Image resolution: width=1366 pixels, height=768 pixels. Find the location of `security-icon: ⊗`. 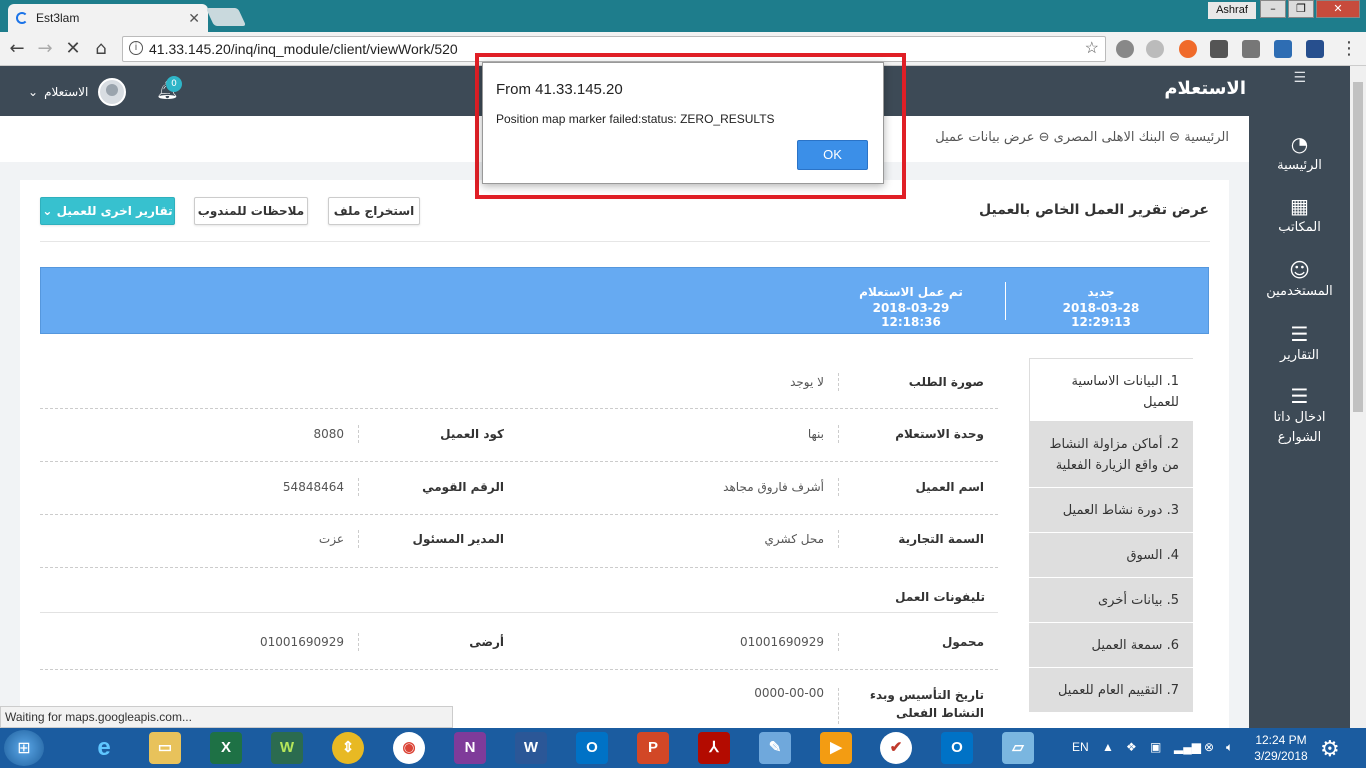

security-icon: ⊗ is located at coordinates (1209, 747).